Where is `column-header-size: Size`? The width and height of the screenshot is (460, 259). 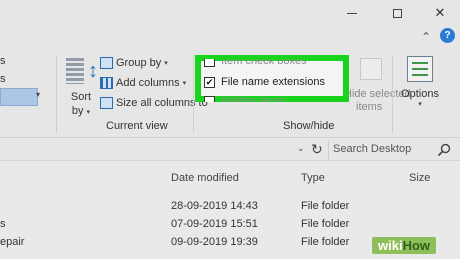 column-header-size: Size is located at coordinates (419, 178).